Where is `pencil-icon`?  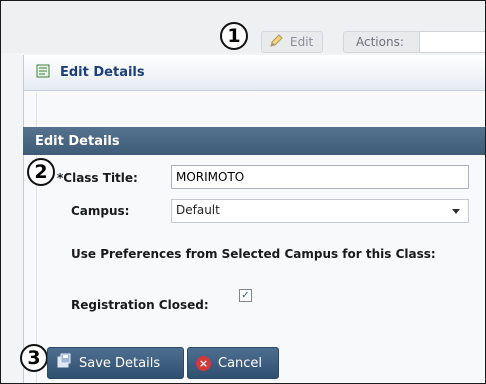
pencil-icon is located at coordinates (276, 42).